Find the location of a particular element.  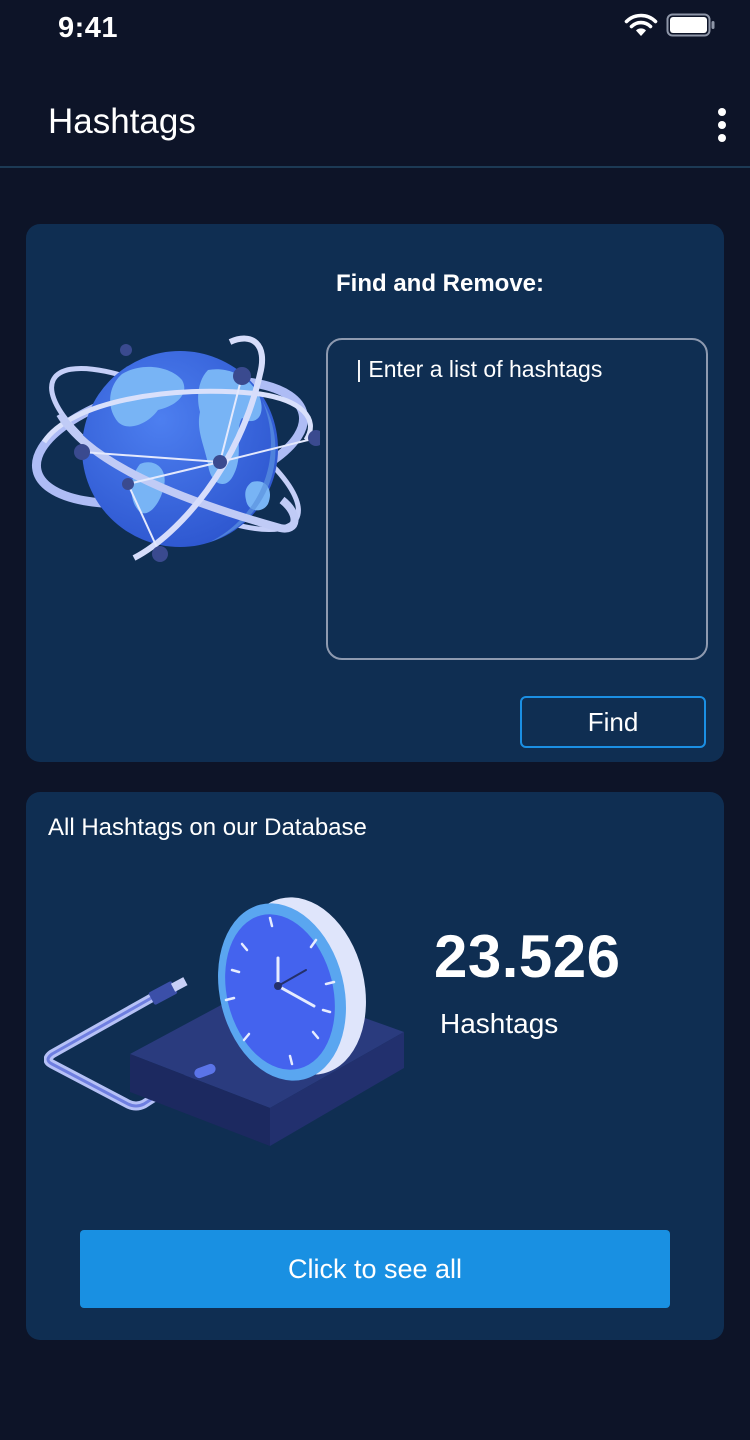

battery-icon is located at coordinates (690, 25).